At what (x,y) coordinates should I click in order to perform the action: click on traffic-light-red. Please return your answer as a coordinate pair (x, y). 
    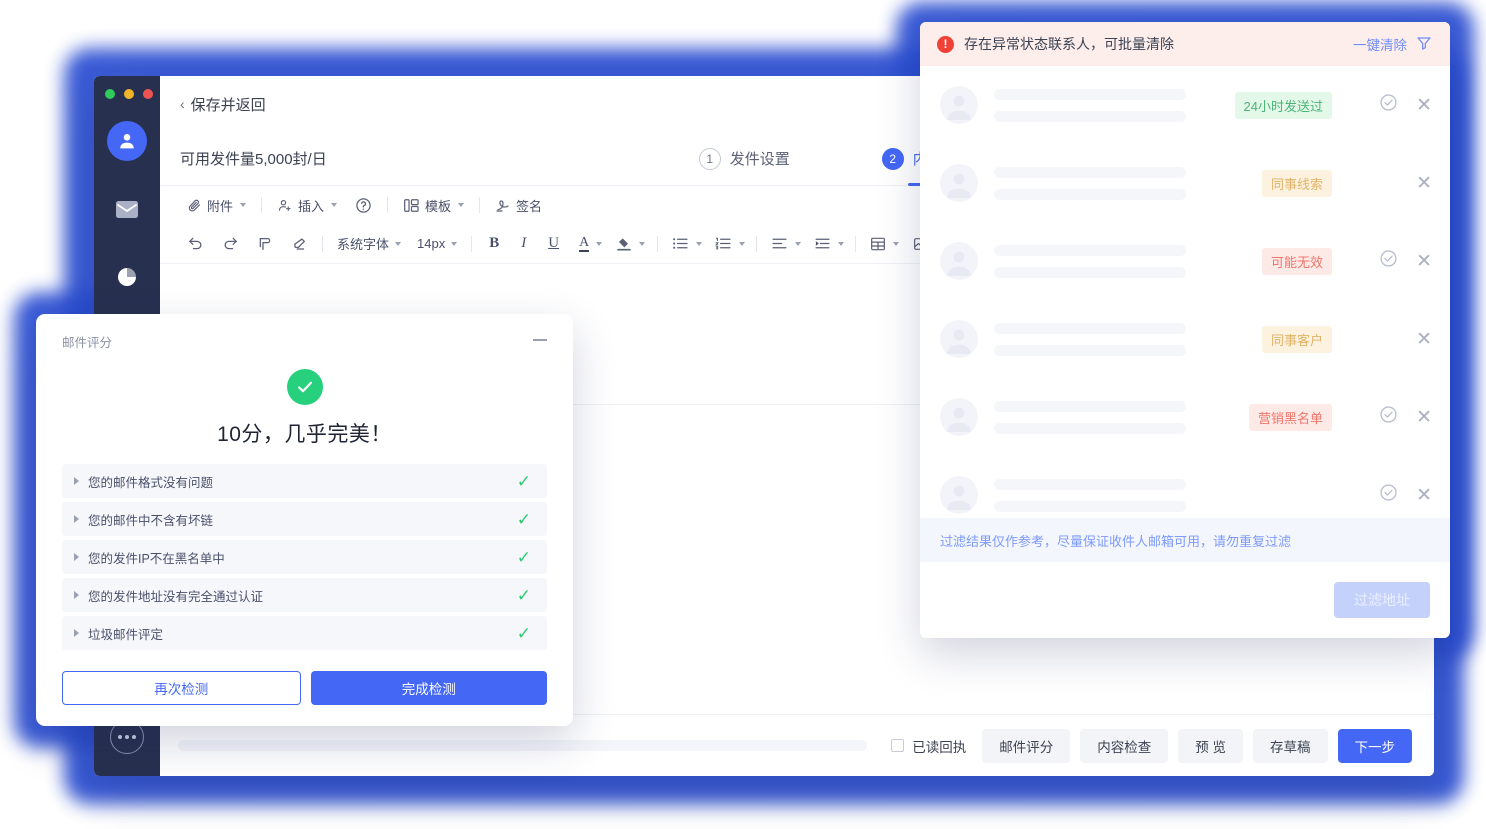
    Looking at the image, I should click on (148, 94).